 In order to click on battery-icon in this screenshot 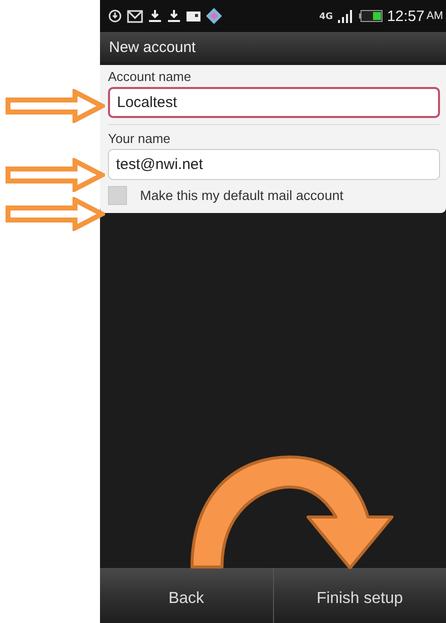, I will do `click(370, 16)`.